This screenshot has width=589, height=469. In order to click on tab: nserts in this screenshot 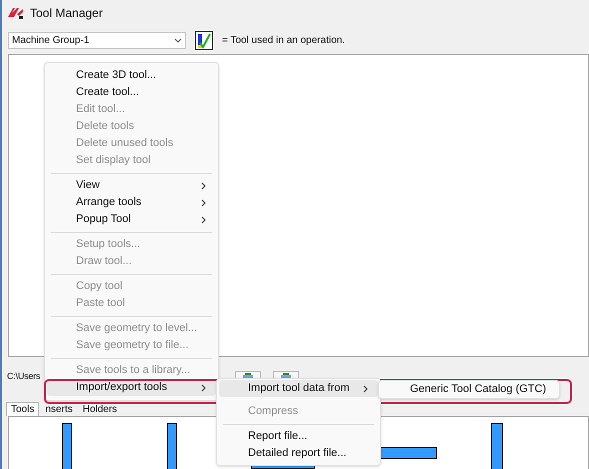, I will do `click(59, 409)`.